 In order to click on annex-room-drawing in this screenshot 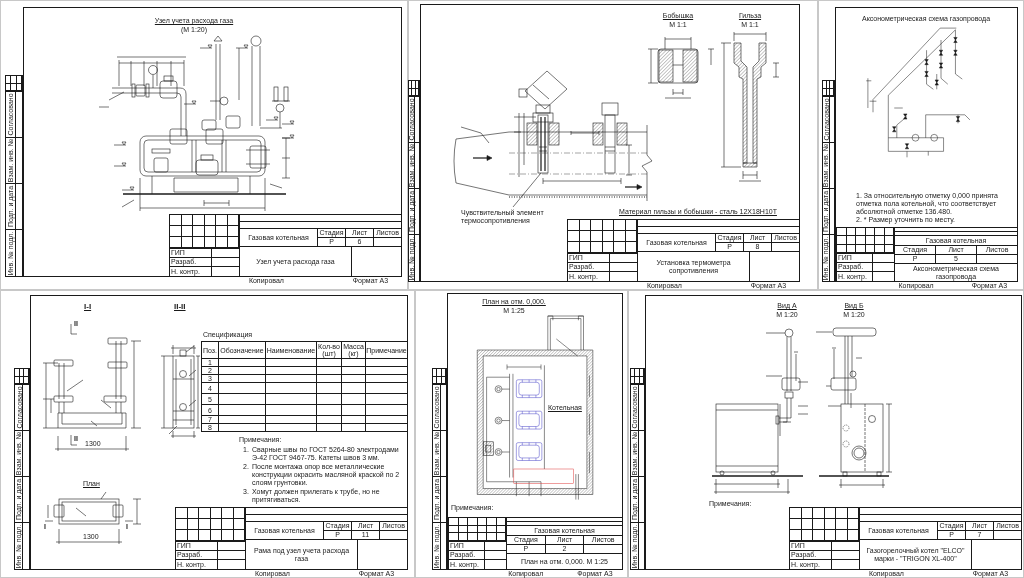, I will do `click(565, 336)`.